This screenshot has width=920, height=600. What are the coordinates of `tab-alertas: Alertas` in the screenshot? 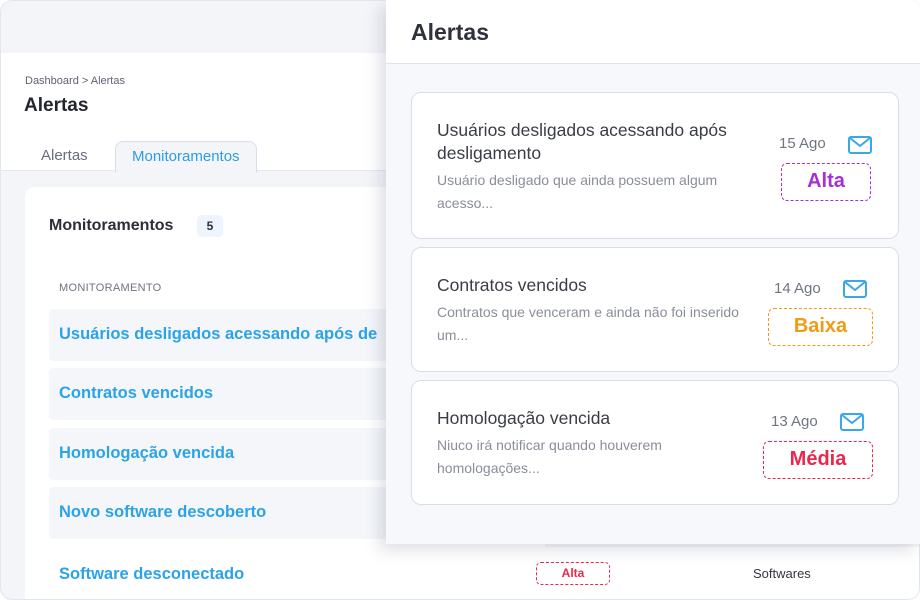 It's located at (64, 156).